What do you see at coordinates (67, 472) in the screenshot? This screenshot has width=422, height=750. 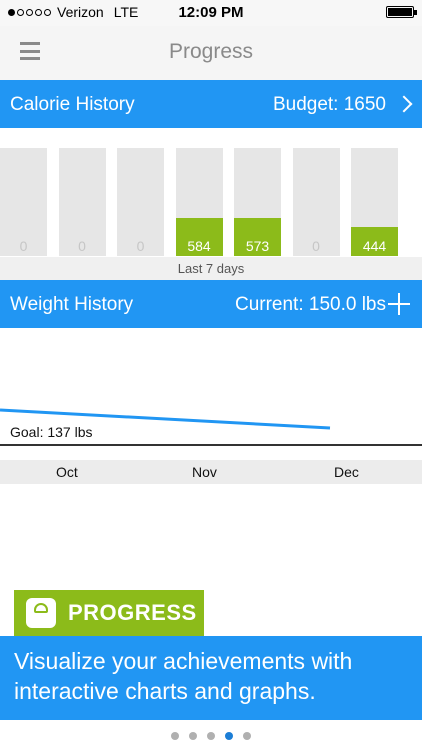 I see `month-label: Oct` at bounding box center [67, 472].